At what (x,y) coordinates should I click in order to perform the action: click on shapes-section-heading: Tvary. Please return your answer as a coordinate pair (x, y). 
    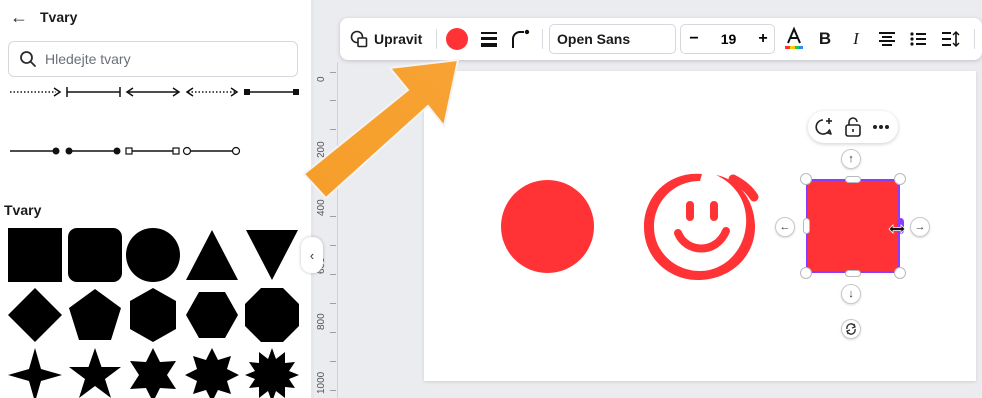
    Looking at the image, I should click on (23, 210).